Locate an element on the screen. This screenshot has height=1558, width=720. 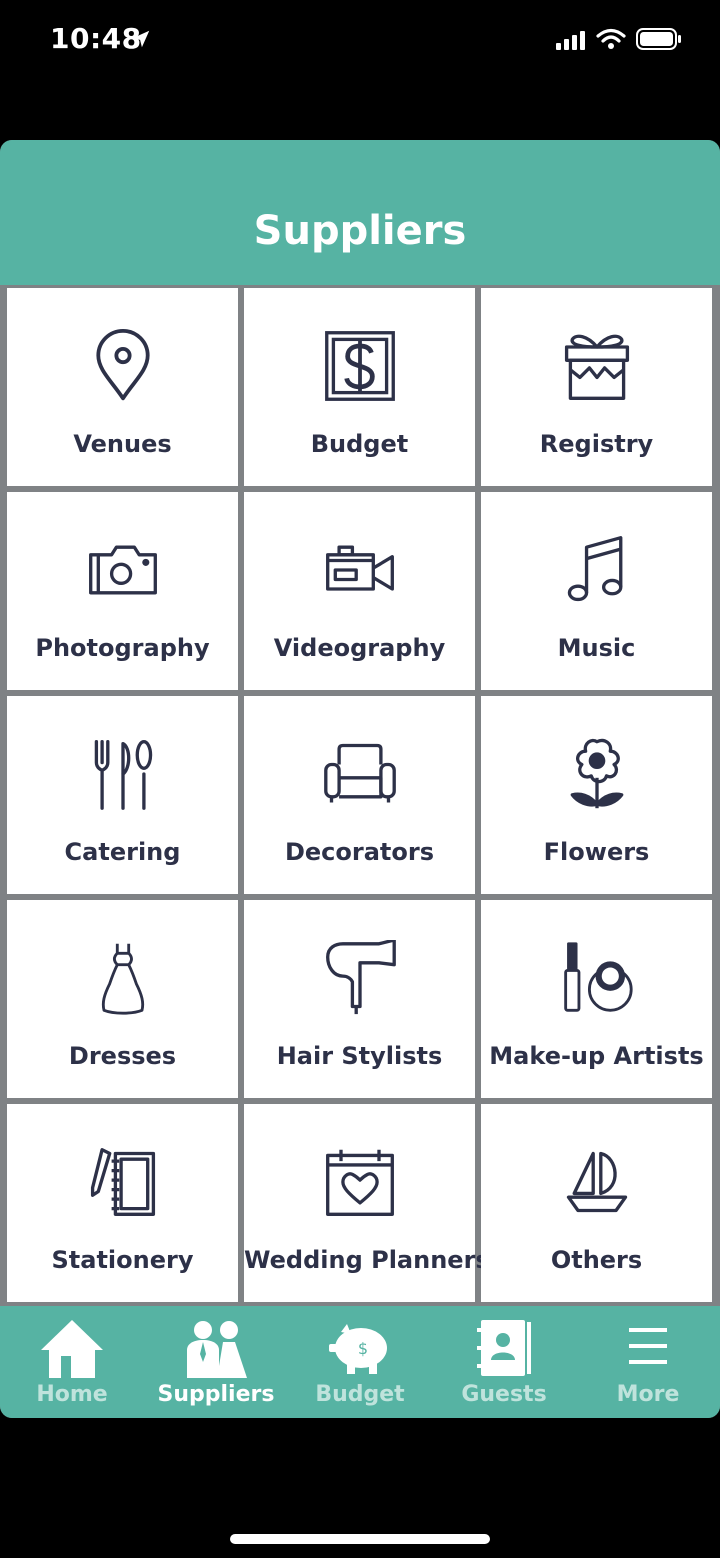
tab-label: Guests is located at coordinates (504, 1394).